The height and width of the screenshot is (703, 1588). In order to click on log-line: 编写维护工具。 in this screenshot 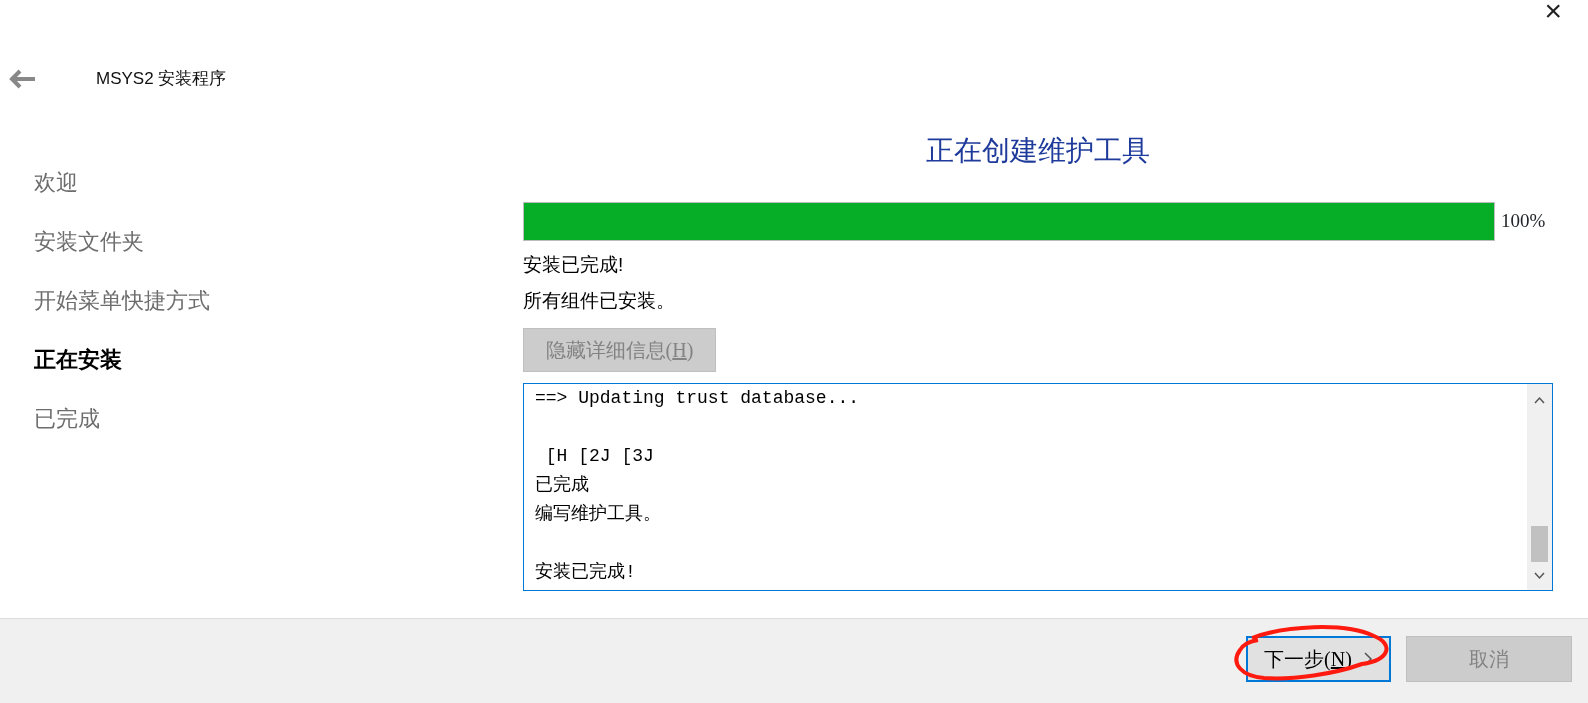, I will do `click(598, 514)`.